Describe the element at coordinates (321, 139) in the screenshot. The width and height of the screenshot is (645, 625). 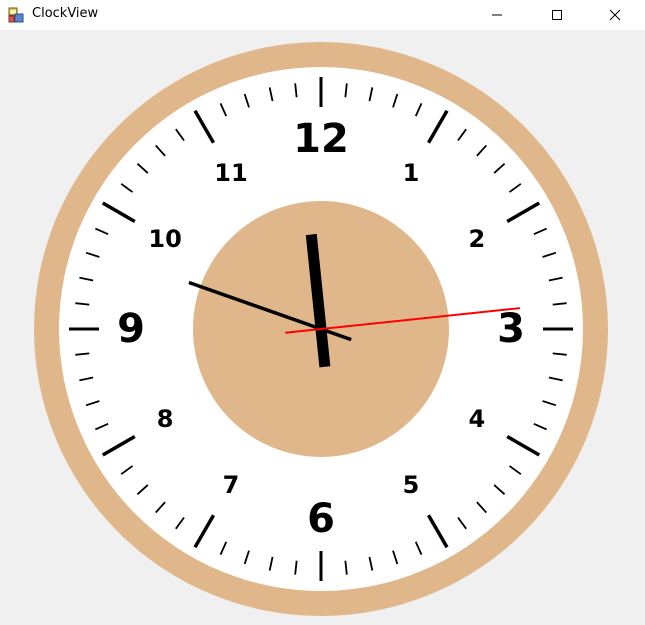
I see `clock-numeral-12: 12` at that location.